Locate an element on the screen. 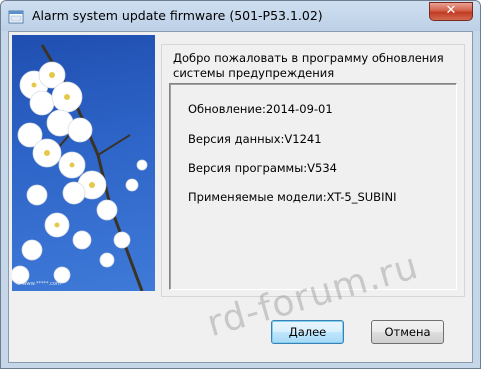 The image size is (481, 369). close-icon: ✕ is located at coordinates (451, 10).